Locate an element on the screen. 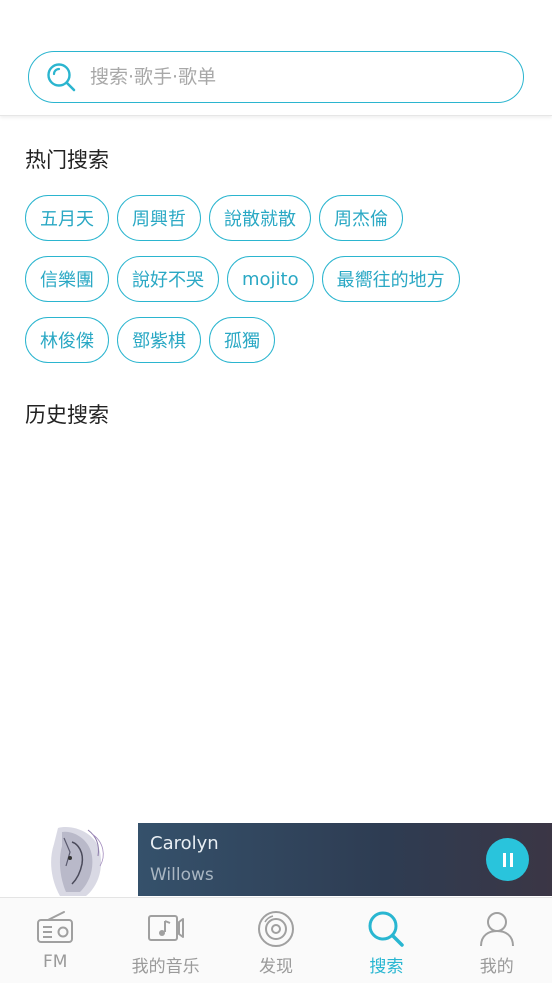 Image resolution: width=552 pixels, height=983 pixels. tab-search: 搜索 is located at coordinates (386, 940).